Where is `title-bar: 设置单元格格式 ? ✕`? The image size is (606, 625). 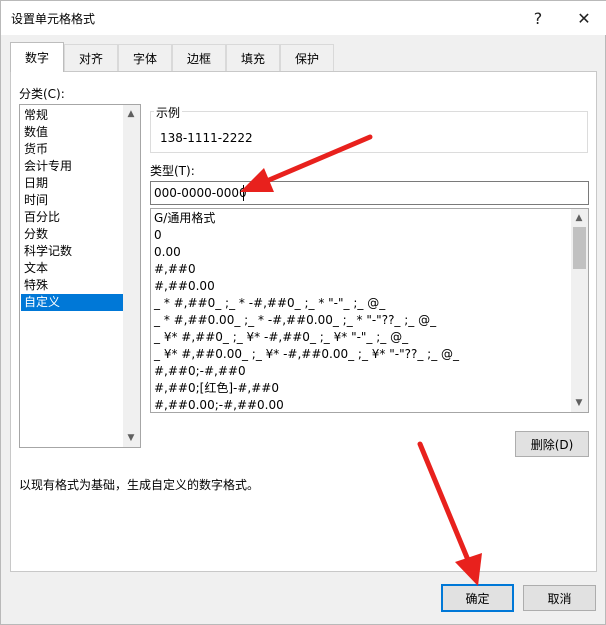 title-bar: 设置单元格格式 ? ✕ is located at coordinates (303, 18).